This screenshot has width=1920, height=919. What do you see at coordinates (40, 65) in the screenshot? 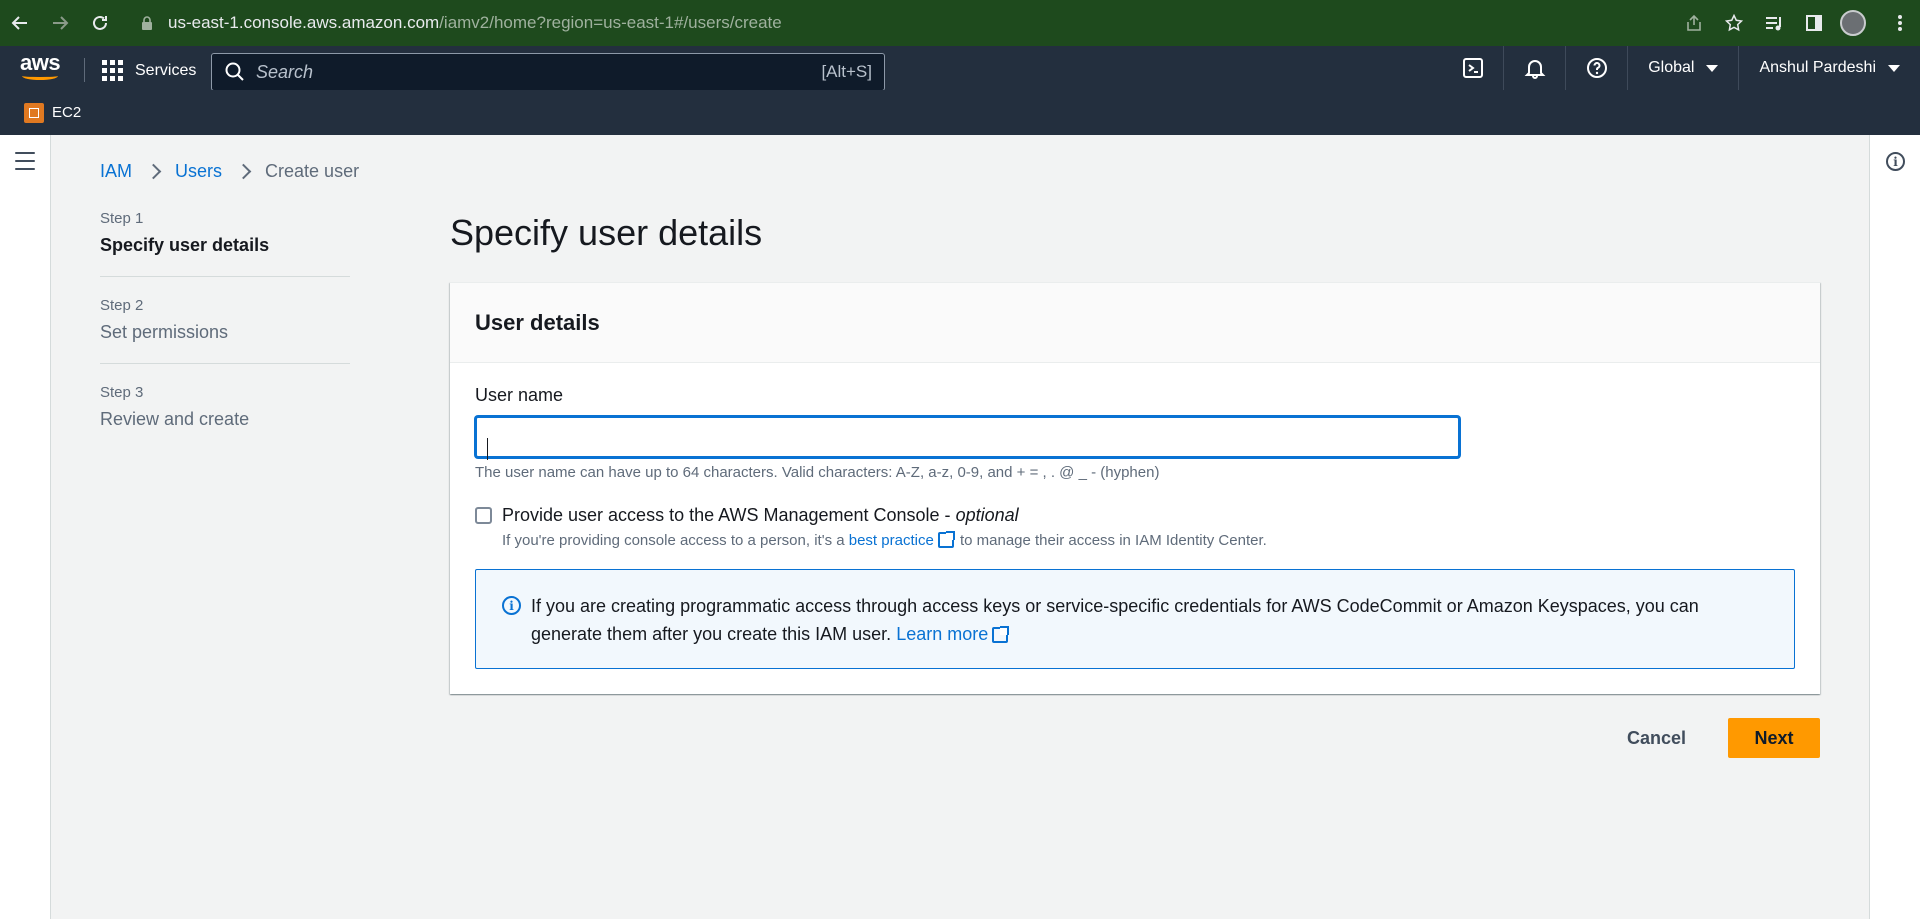
I see `aws-logo: aws` at bounding box center [40, 65].